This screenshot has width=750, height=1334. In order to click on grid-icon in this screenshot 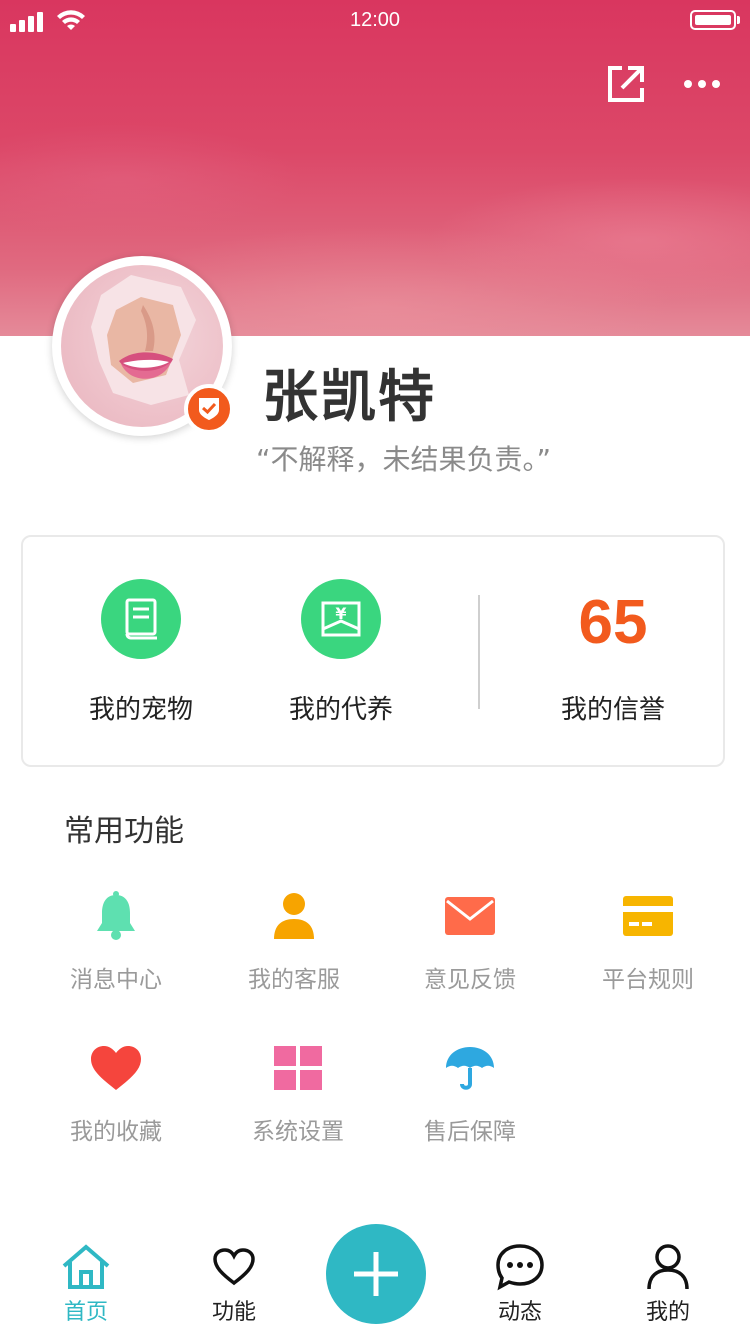, I will do `click(298, 1068)`.